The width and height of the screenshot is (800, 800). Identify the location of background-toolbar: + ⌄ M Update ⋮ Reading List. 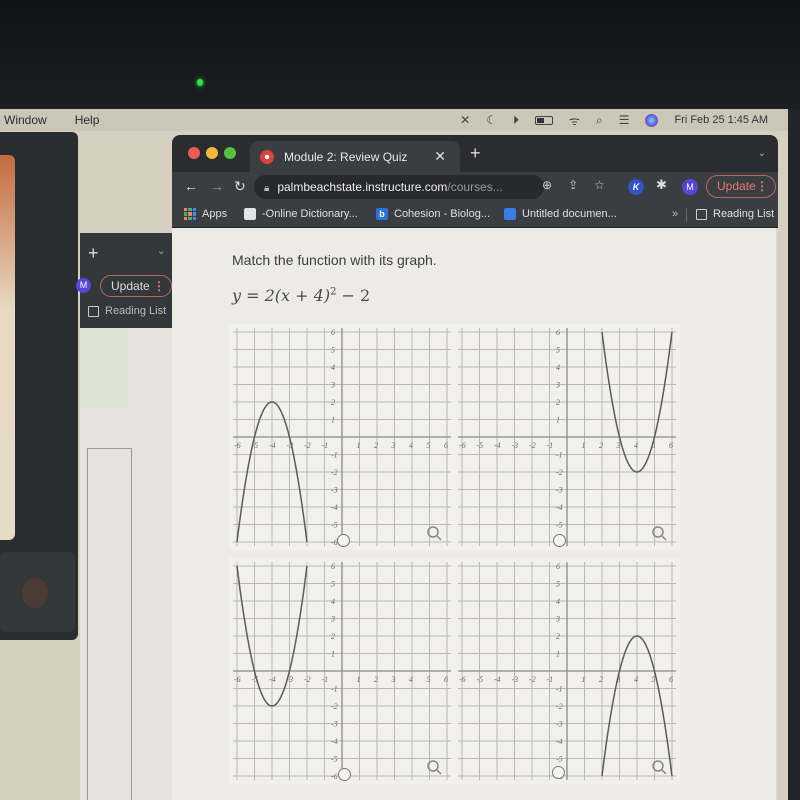
(128, 280).